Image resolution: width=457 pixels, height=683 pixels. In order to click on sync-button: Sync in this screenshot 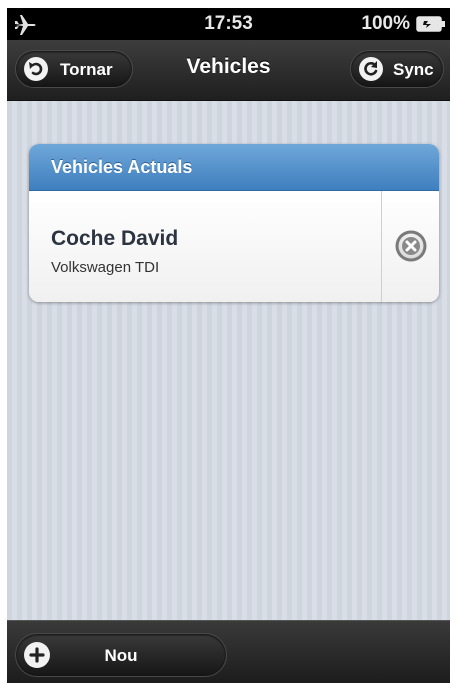, I will do `click(397, 69)`.